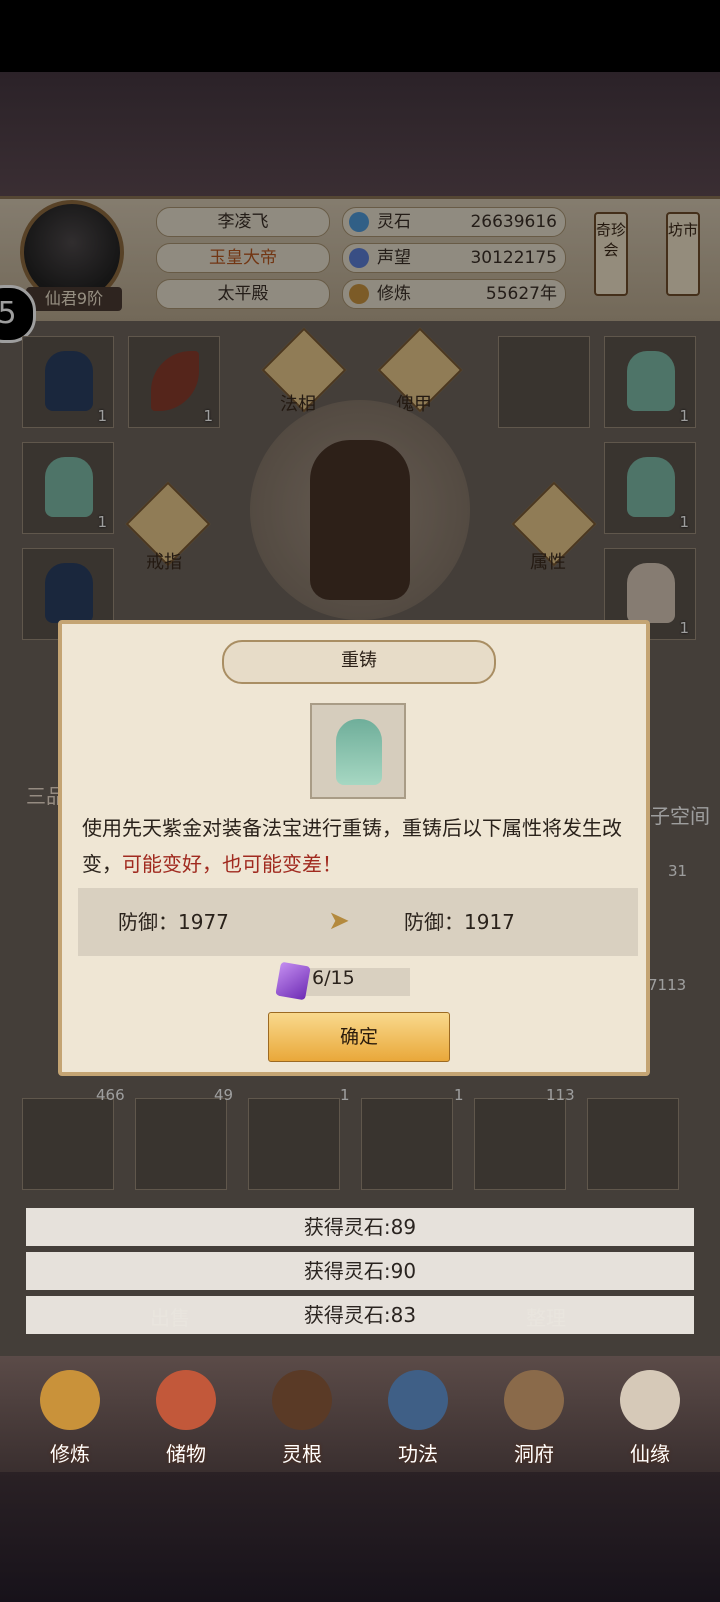 The width and height of the screenshot is (720, 1602). Describe the element at coordinates (359, 662) in the screenshot. I see `dialog-title: 重铸` at that location.